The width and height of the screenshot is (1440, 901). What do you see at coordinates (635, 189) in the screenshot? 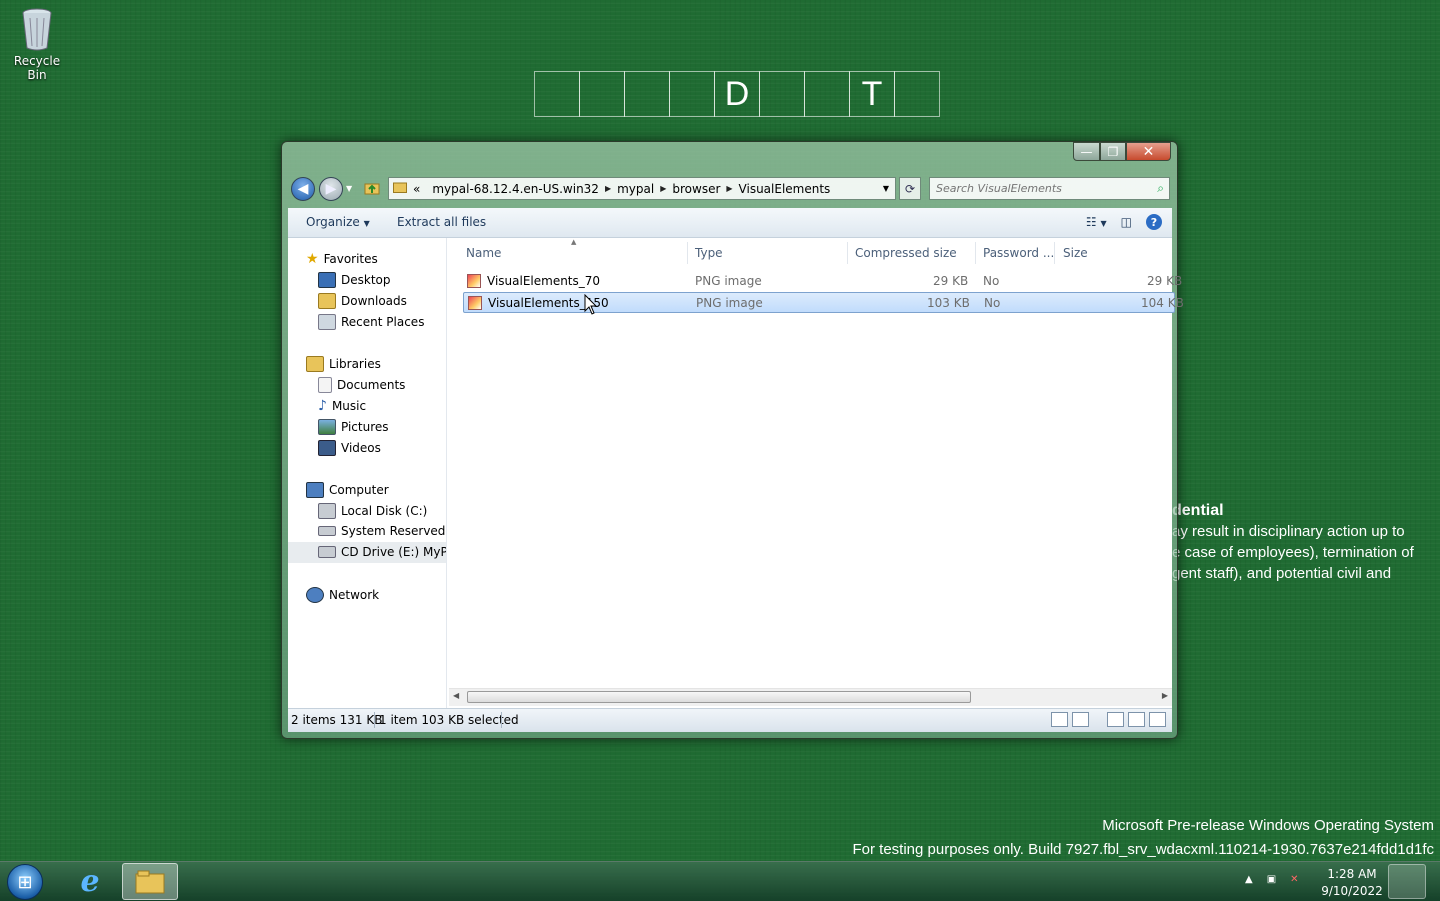
I see `breadcrumb-item: mypal` at bounding box center [635, 189].